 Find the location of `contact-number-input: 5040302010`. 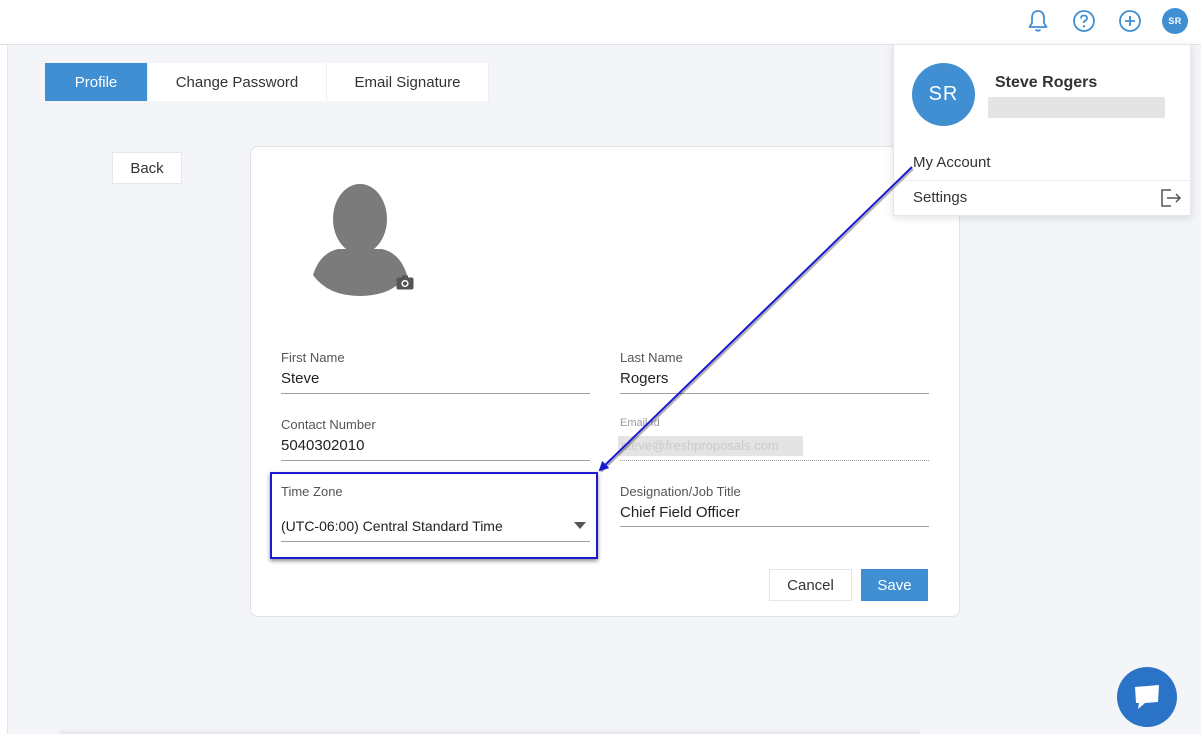

contact-number-input: 5040302010 is located at coordinates (322, 445).